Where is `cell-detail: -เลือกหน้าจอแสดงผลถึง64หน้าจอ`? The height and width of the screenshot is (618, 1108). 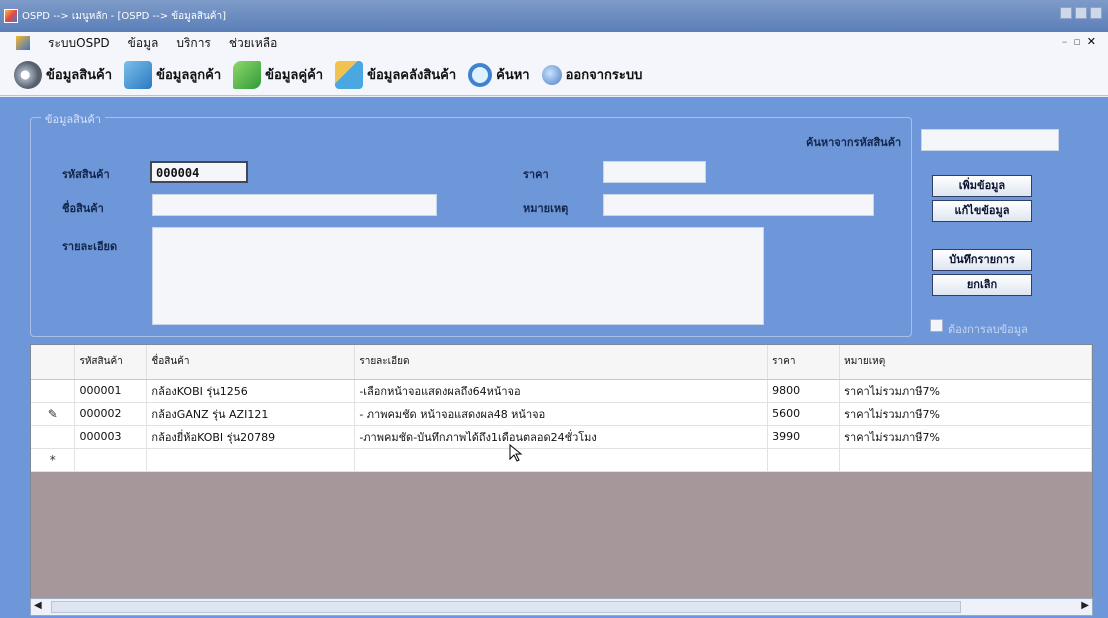
cell-detail: -เลือกหน้าจอแสดงผลถึง64หน้าจอ is located at coordinates (561, 391).